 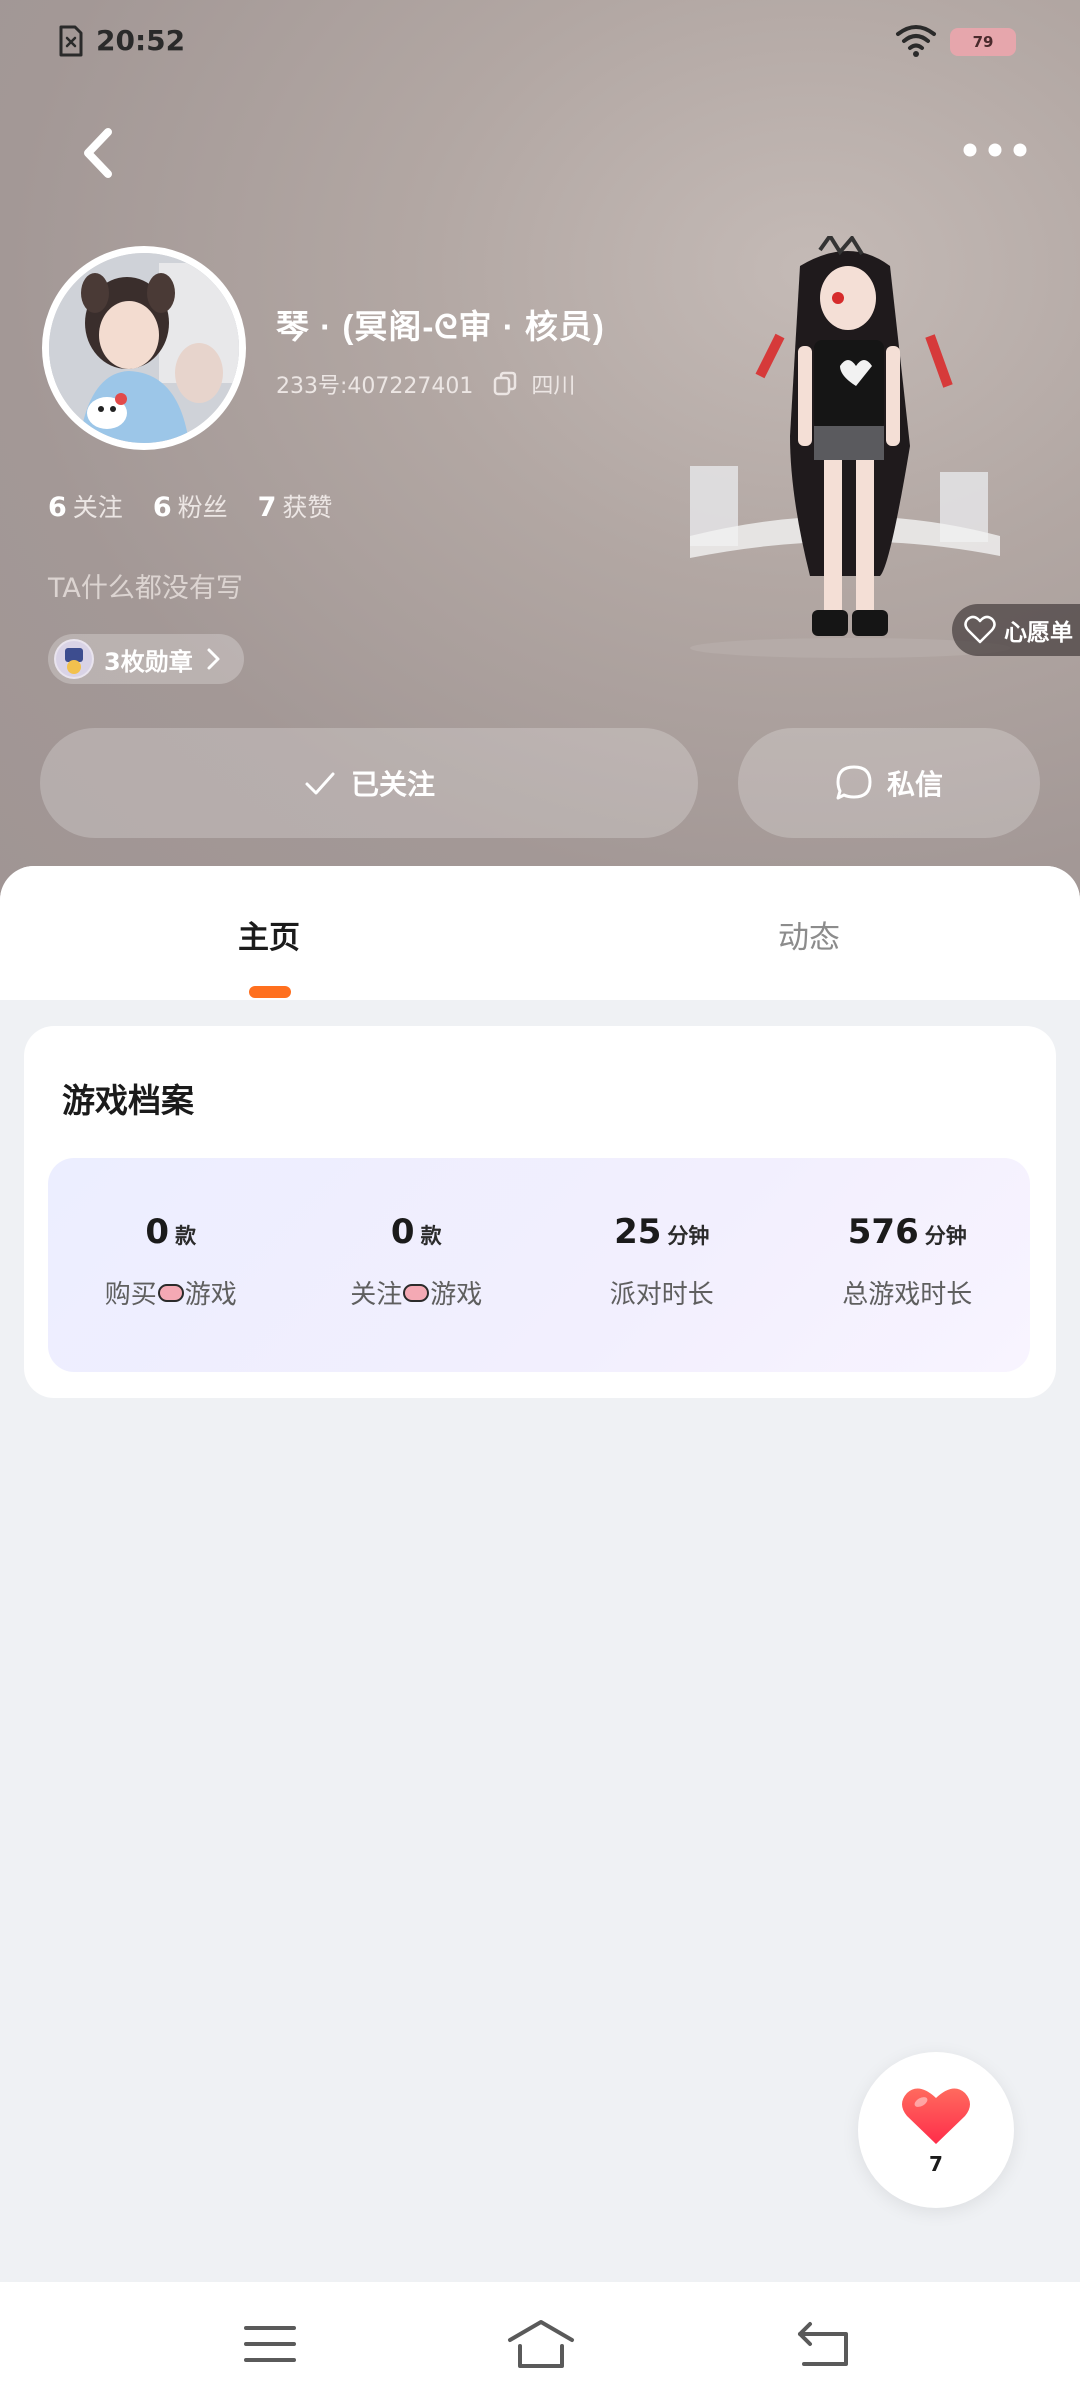 I want to click on game-stats: 0款 购买 游戏 0款 关注 游戏 25 分钟 派对时长 576 分钟 总游戏时长, so click(x=539, y=1265).